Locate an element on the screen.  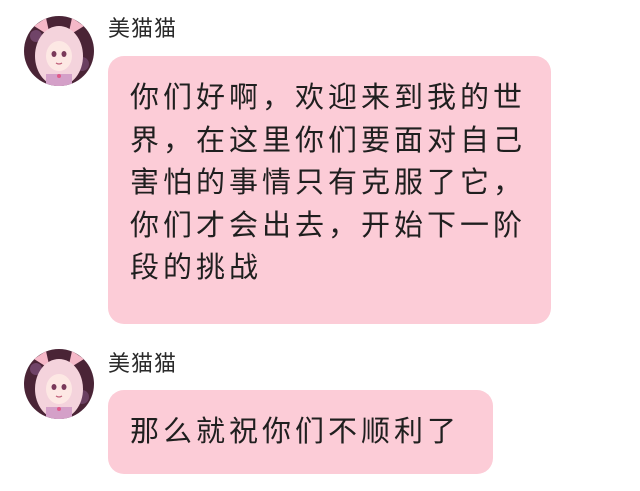
message-bubble: 那么就祝你们不顺利了 is located at coordinates (300, 432).